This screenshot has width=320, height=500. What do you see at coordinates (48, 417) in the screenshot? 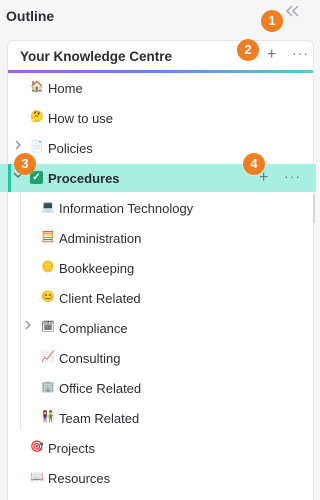
I see `people-icon: 👫` at bounding box center [48, 417].